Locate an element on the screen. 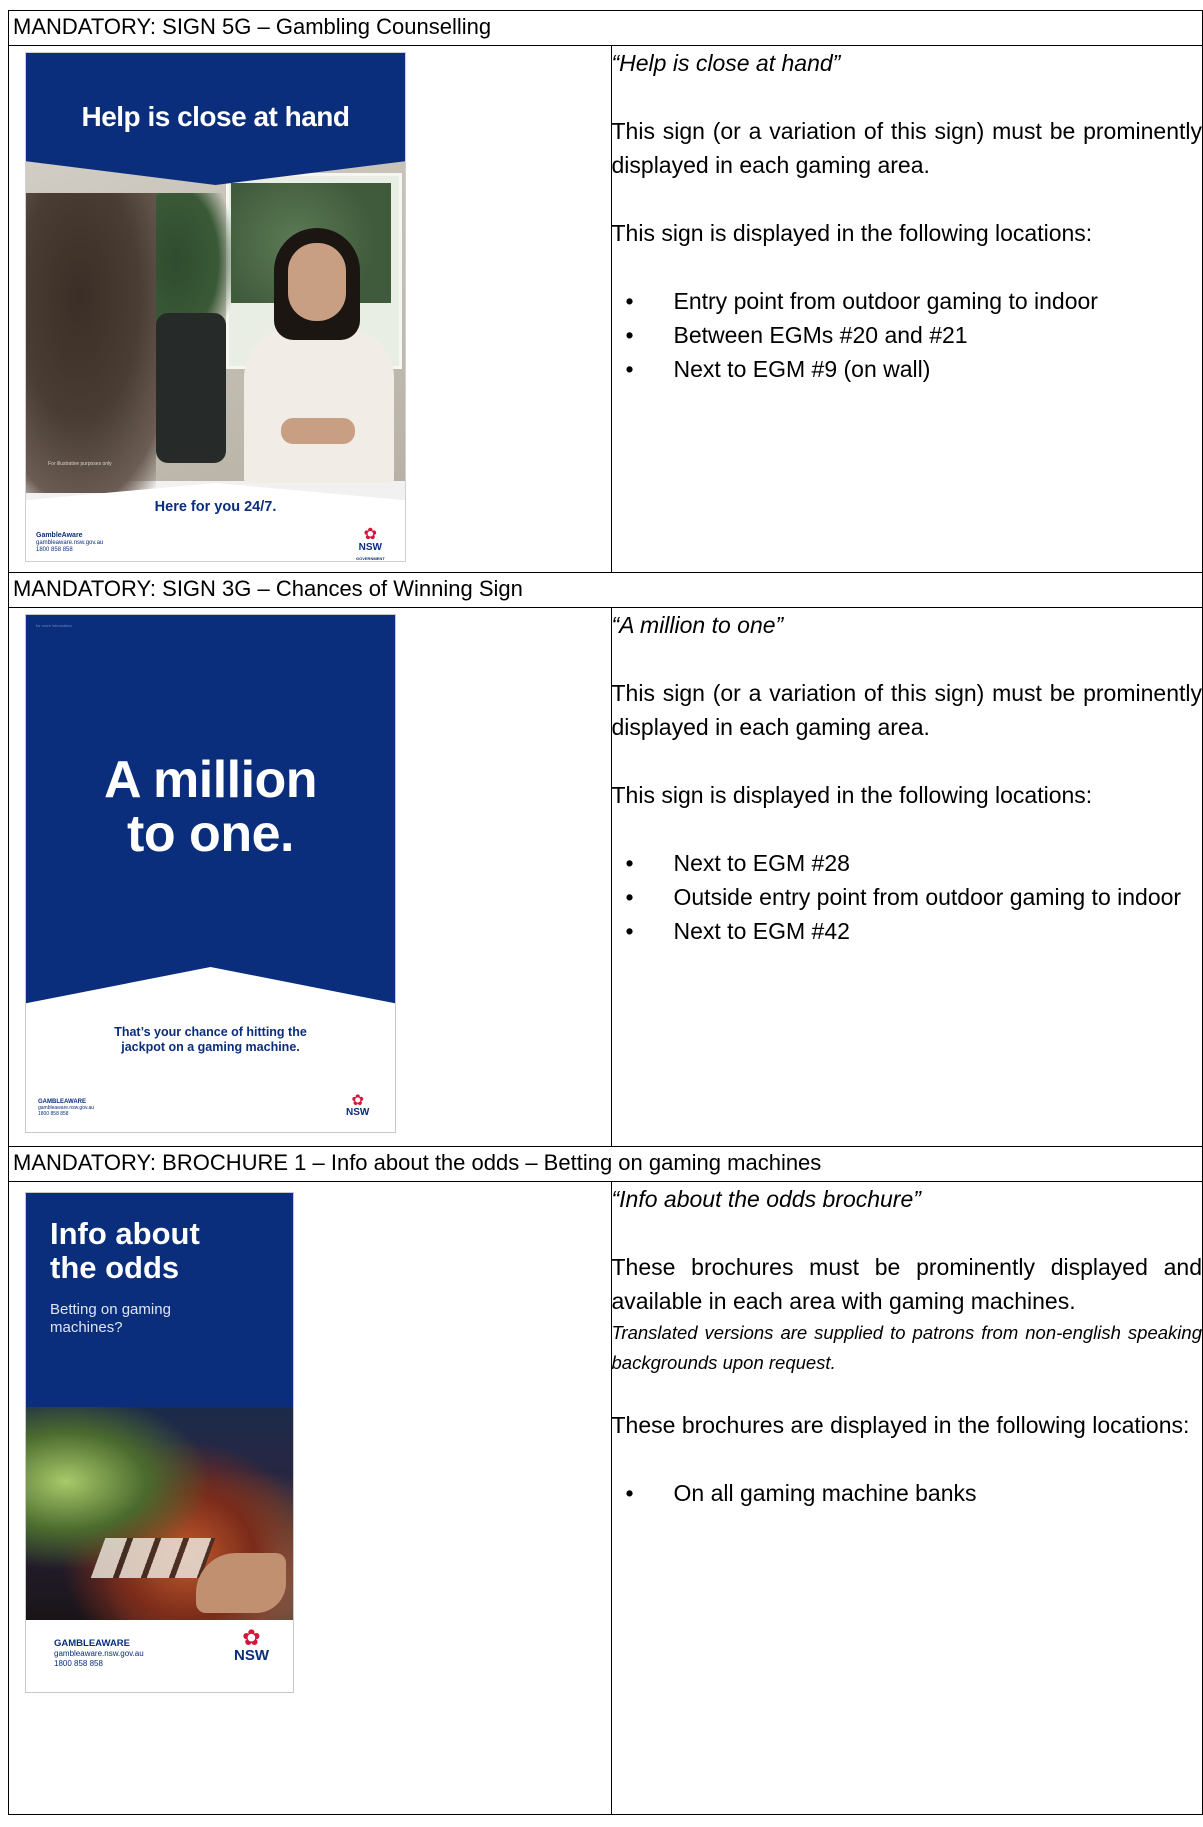 Image resolution: width=1203 pixels, height=1827 pixels. list-item: Next to EGM #42 is located at coordinates (907, 931).